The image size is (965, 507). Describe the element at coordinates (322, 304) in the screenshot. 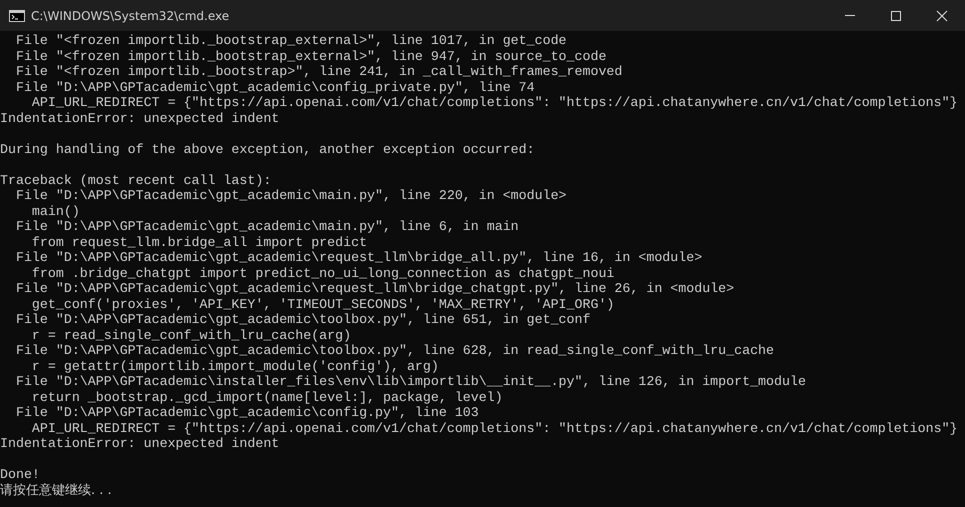

I see `console-line: get_conf('proxies', 'API_KEY', 'TIMEOUT_SECONDS', 'MAX_RETRY', 'API_ORG')` at that location.